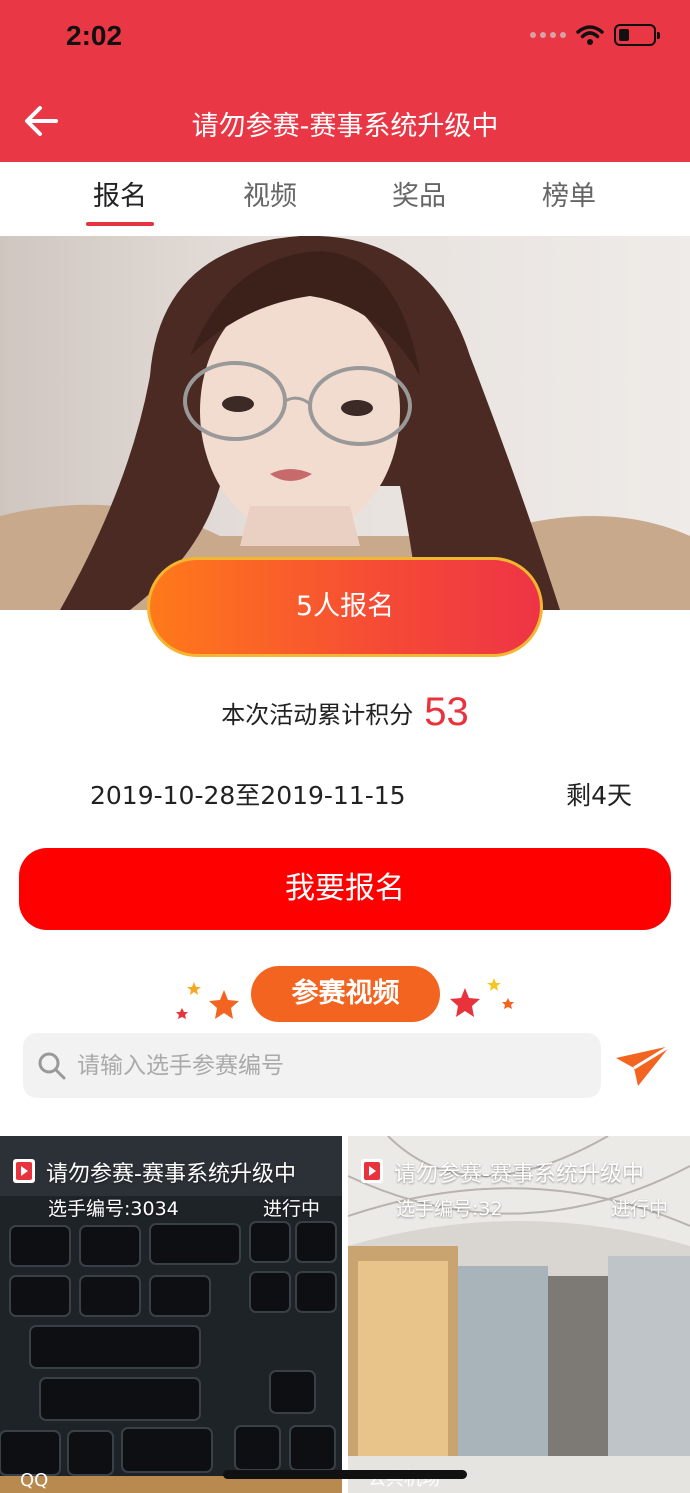  What do you see at coordinates (590, 35) in the screenshot?
I see `wifi-icon` at bounding box center [590, 35].